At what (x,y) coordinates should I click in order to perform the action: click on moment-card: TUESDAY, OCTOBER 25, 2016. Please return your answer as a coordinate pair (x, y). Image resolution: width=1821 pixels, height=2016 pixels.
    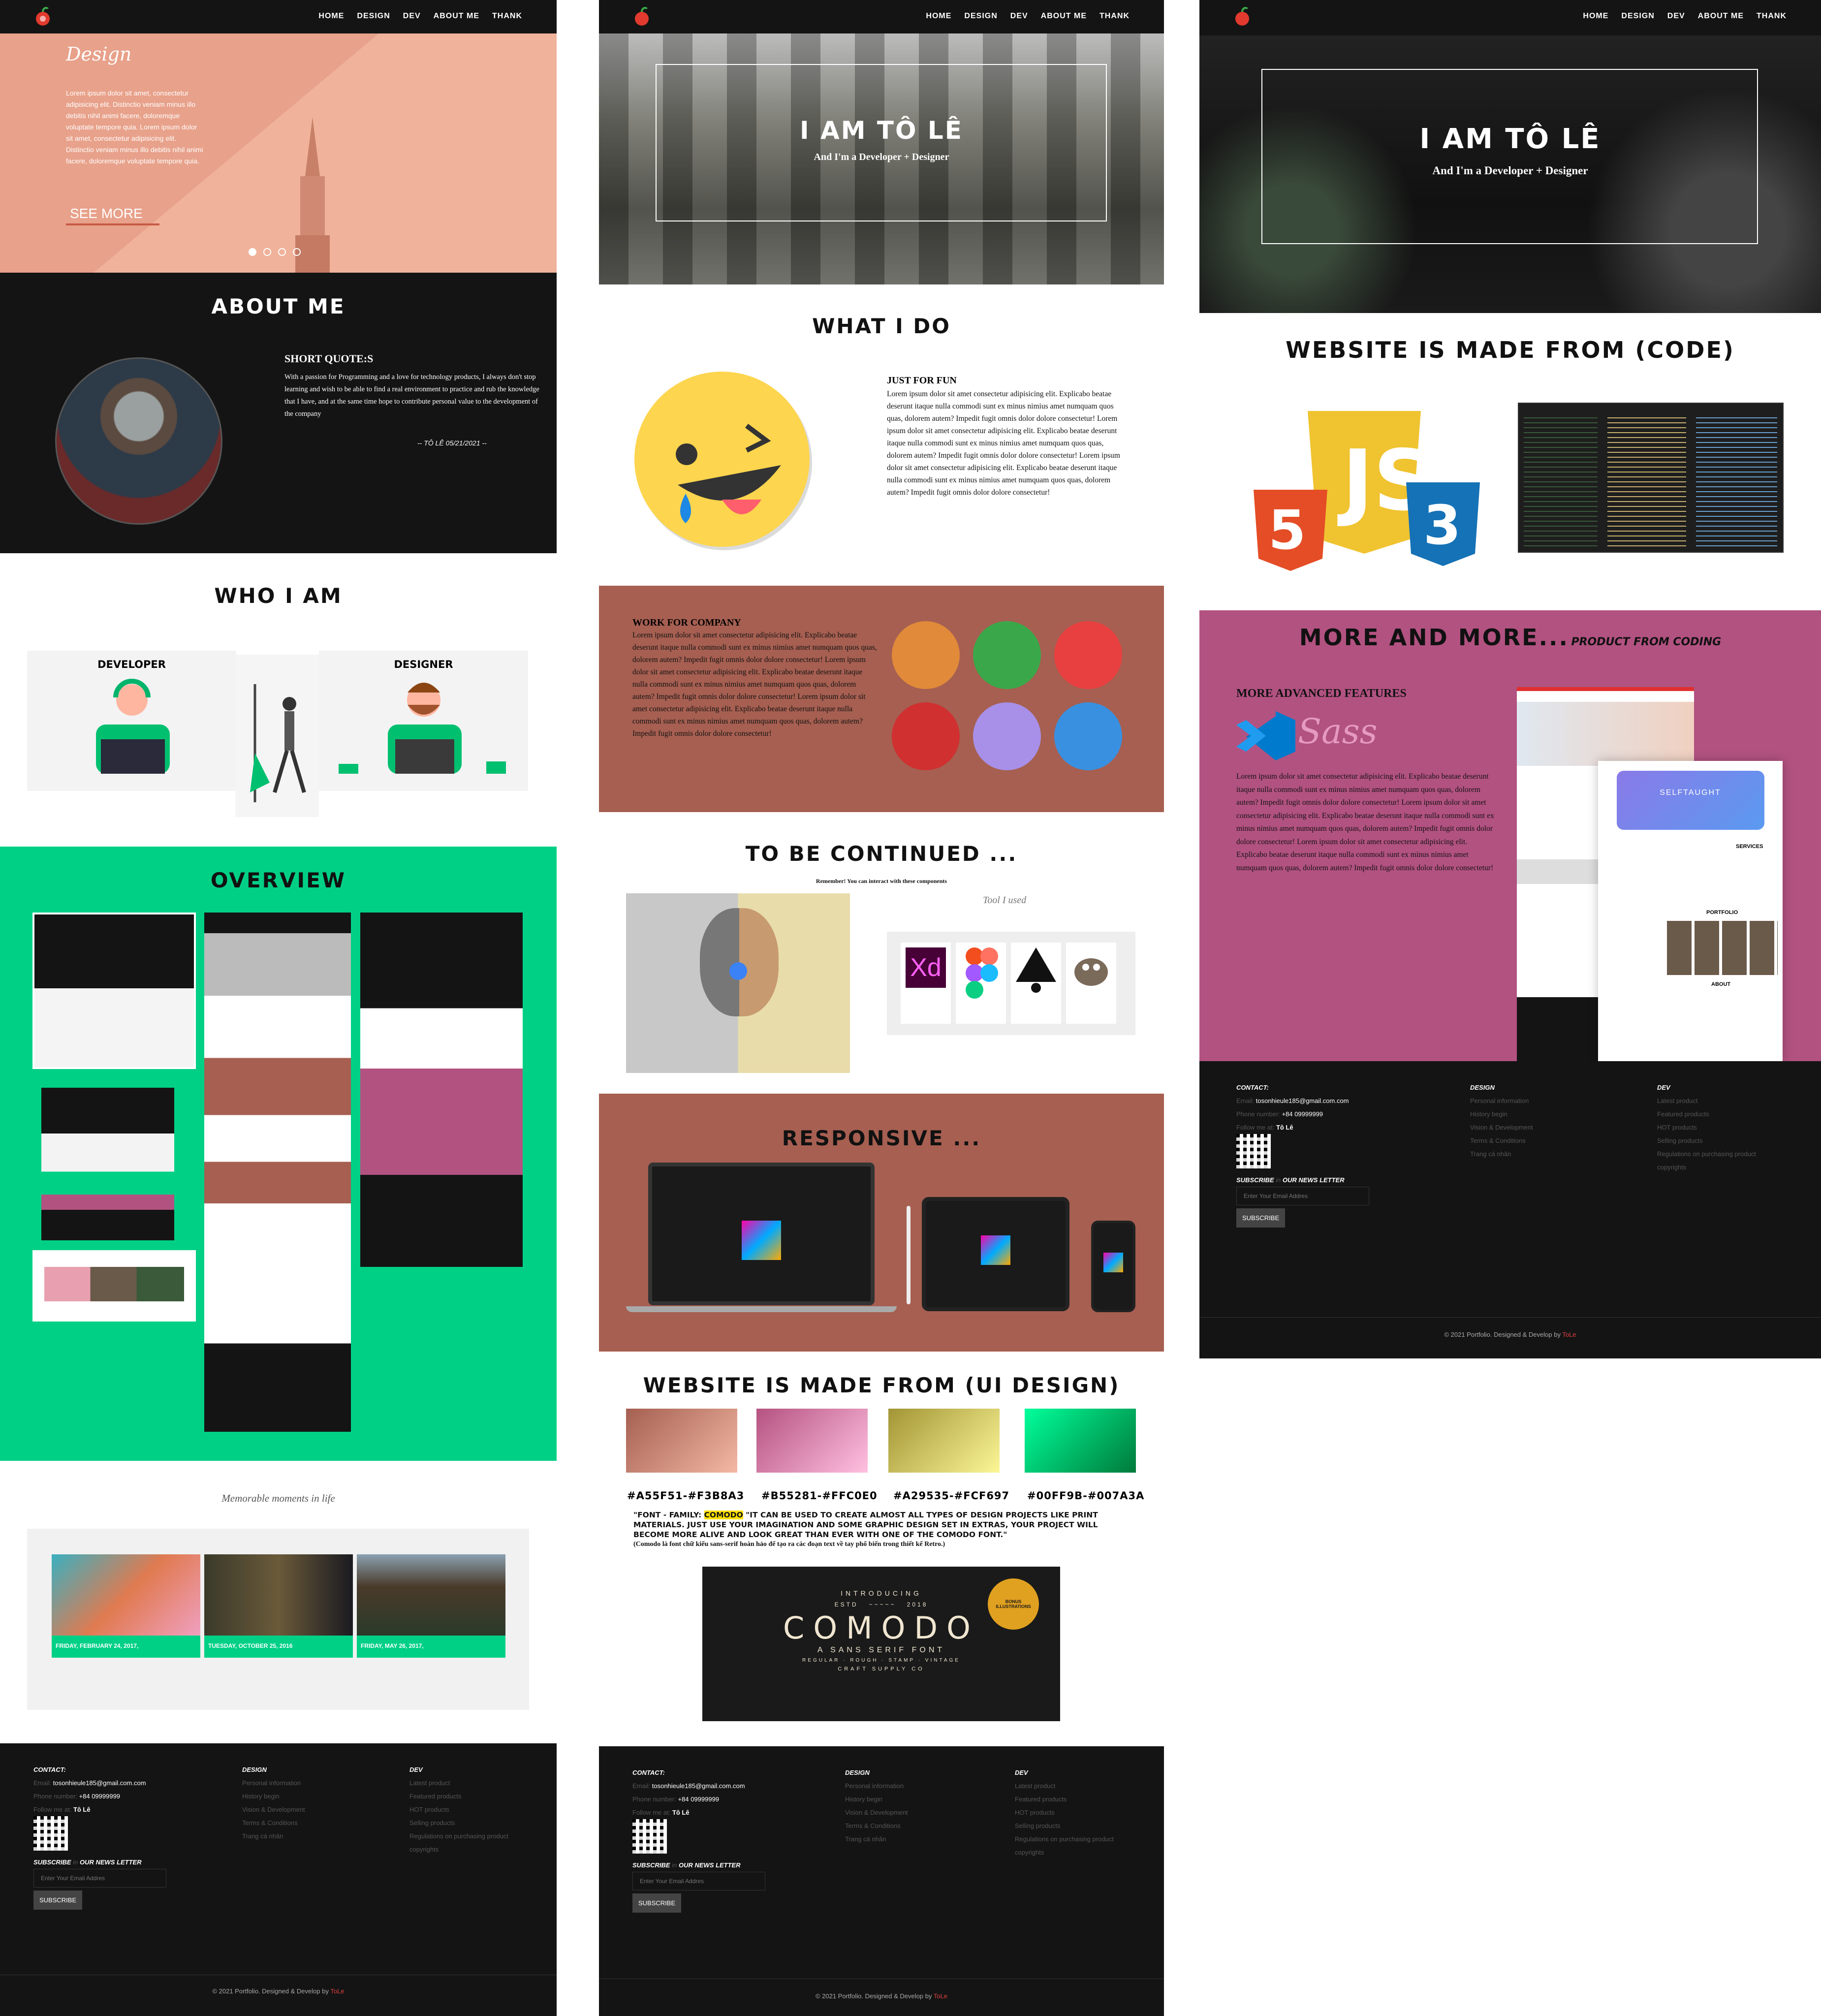
    Looking at the image, I should click on (279, 1606).